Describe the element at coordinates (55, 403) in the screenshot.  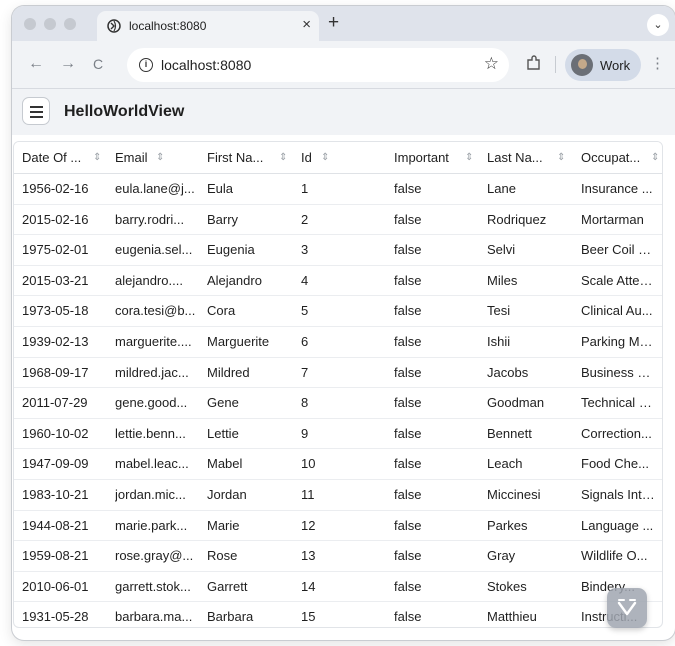
I see `cell-date-of-birth: 2011-07-29` at that location.